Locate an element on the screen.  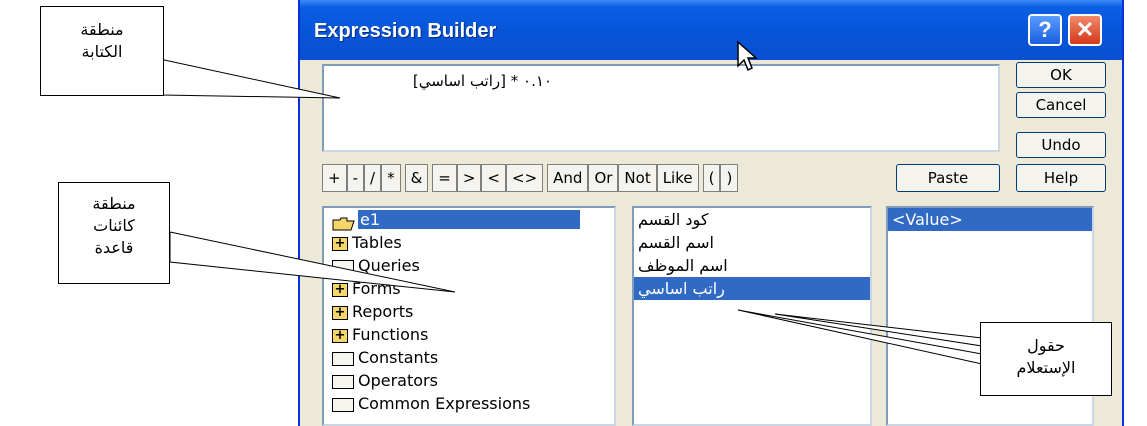
writing-area-callout: منطقة الكتابة is located at coordinates (102, 51).